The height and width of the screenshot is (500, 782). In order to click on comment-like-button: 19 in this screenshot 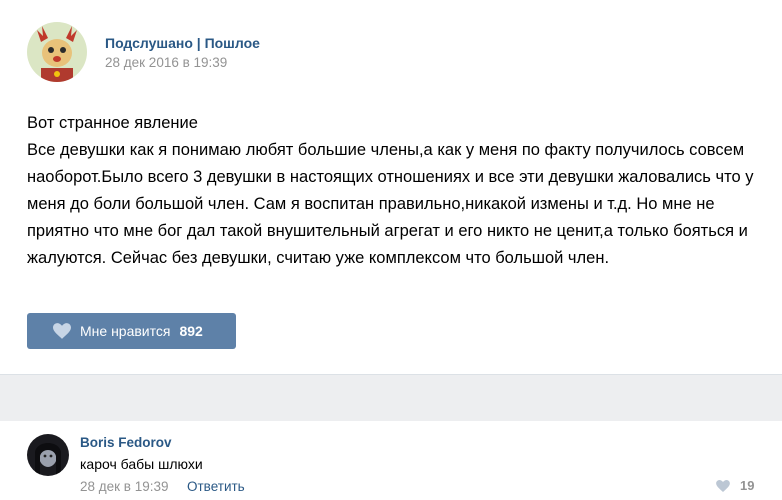, I will do `click(735, 485)`.